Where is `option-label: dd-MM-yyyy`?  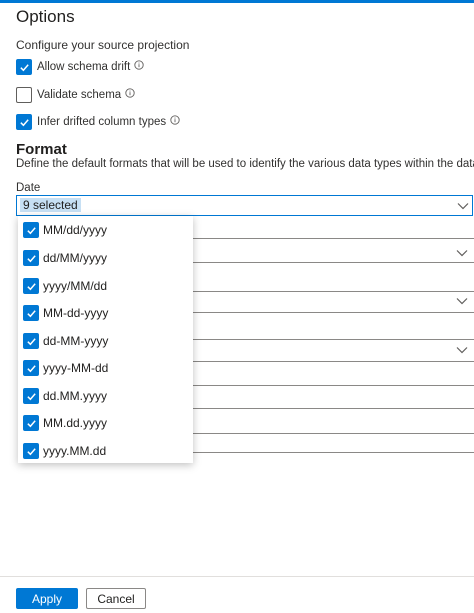 option-label: dd-MM-yyyy is located at coordinates (76, 341).